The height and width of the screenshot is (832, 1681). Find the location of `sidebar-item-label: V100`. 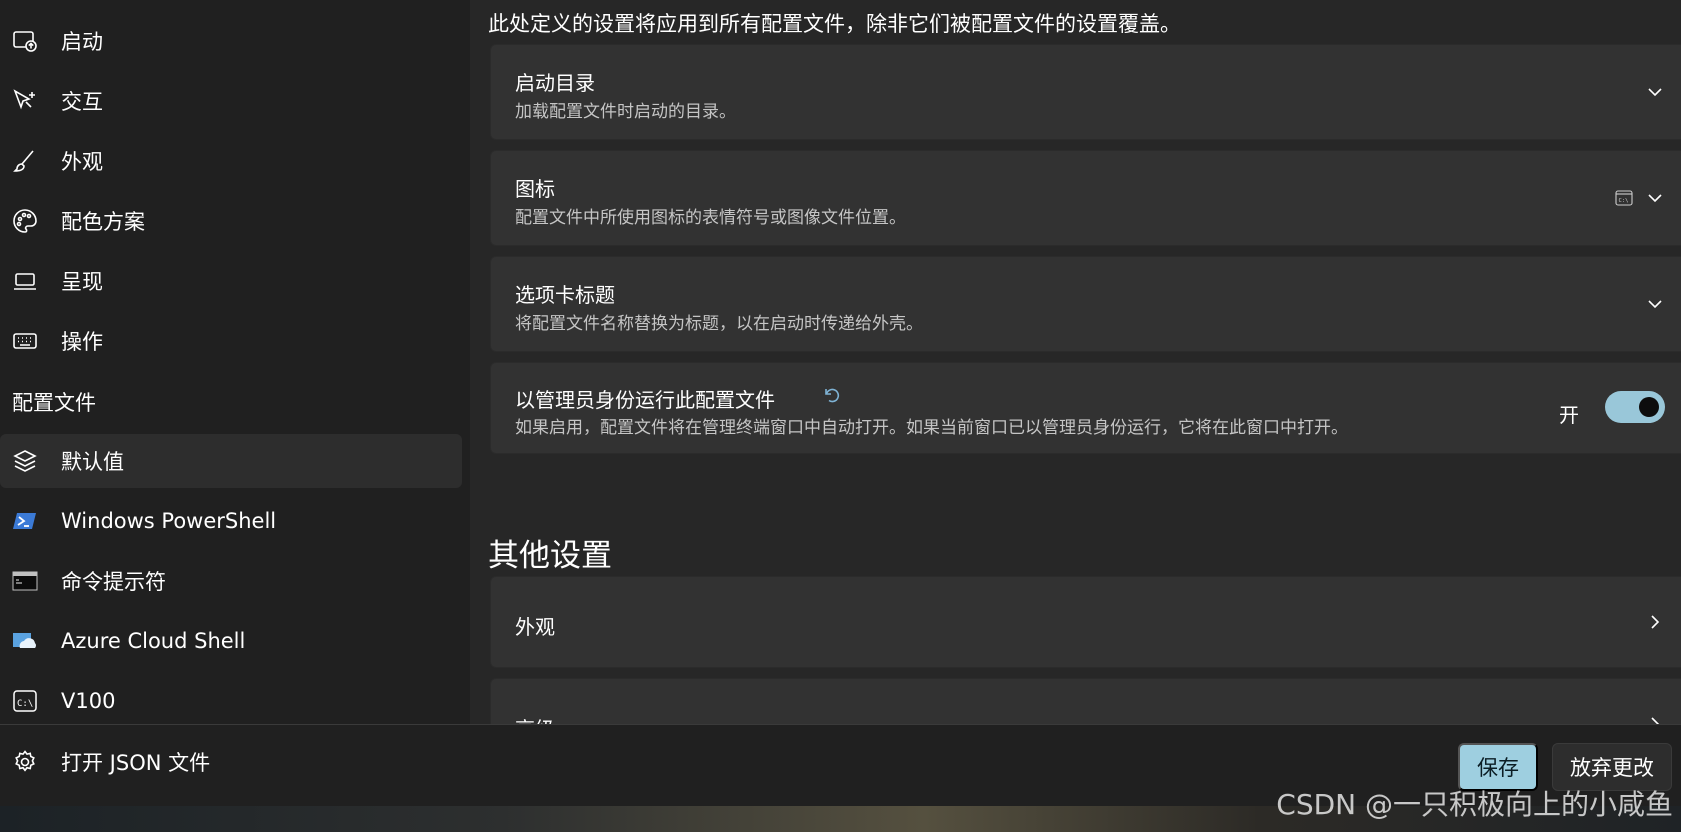

sidebar-item-label: V100 is located at coordinates (88, 701).